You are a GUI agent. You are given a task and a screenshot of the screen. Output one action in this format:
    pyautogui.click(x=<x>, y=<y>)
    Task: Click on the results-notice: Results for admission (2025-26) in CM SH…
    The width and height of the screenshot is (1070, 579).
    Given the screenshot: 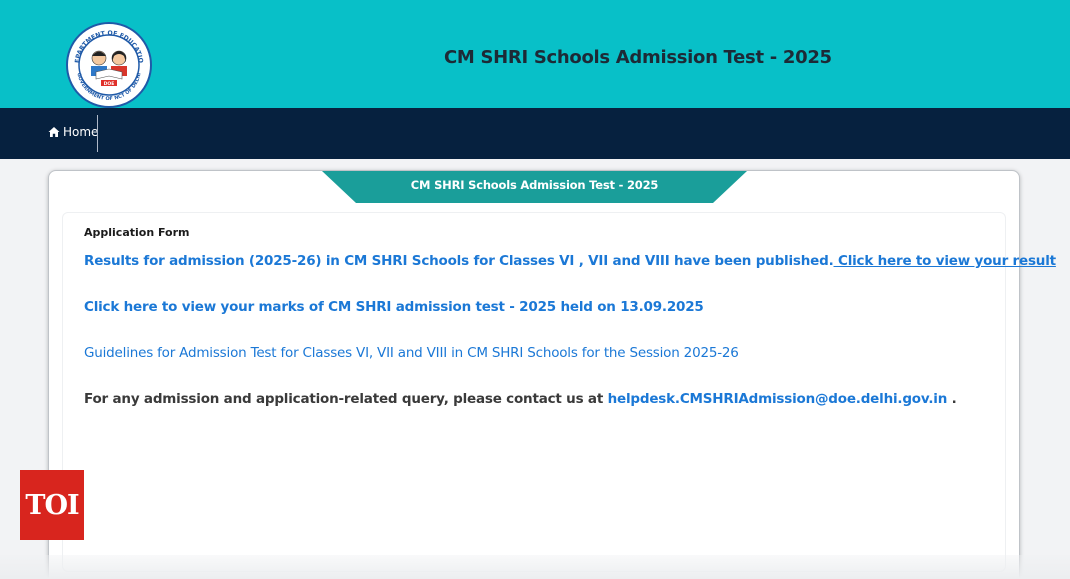 What is the action you would take?
    pyautogui.click(x=570, y=261)
    